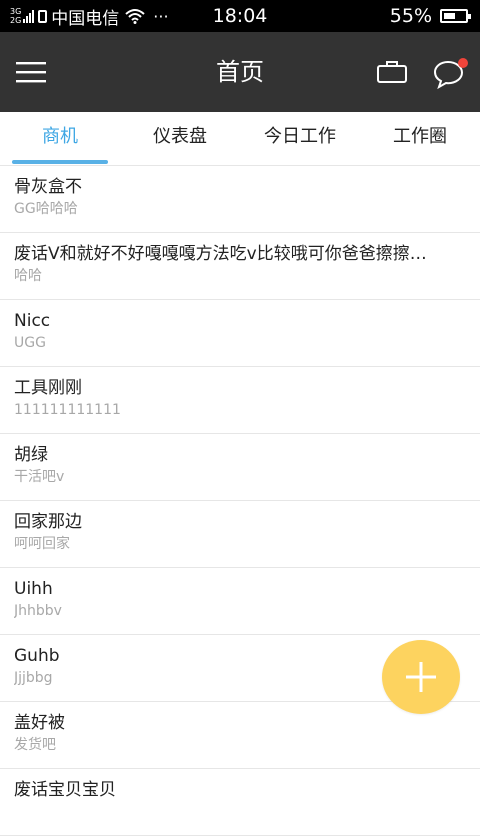 Image resolution: width=480 pixels, height=836 pixels. I want to click on item-title: 工具刚刚, so click(48, 388).